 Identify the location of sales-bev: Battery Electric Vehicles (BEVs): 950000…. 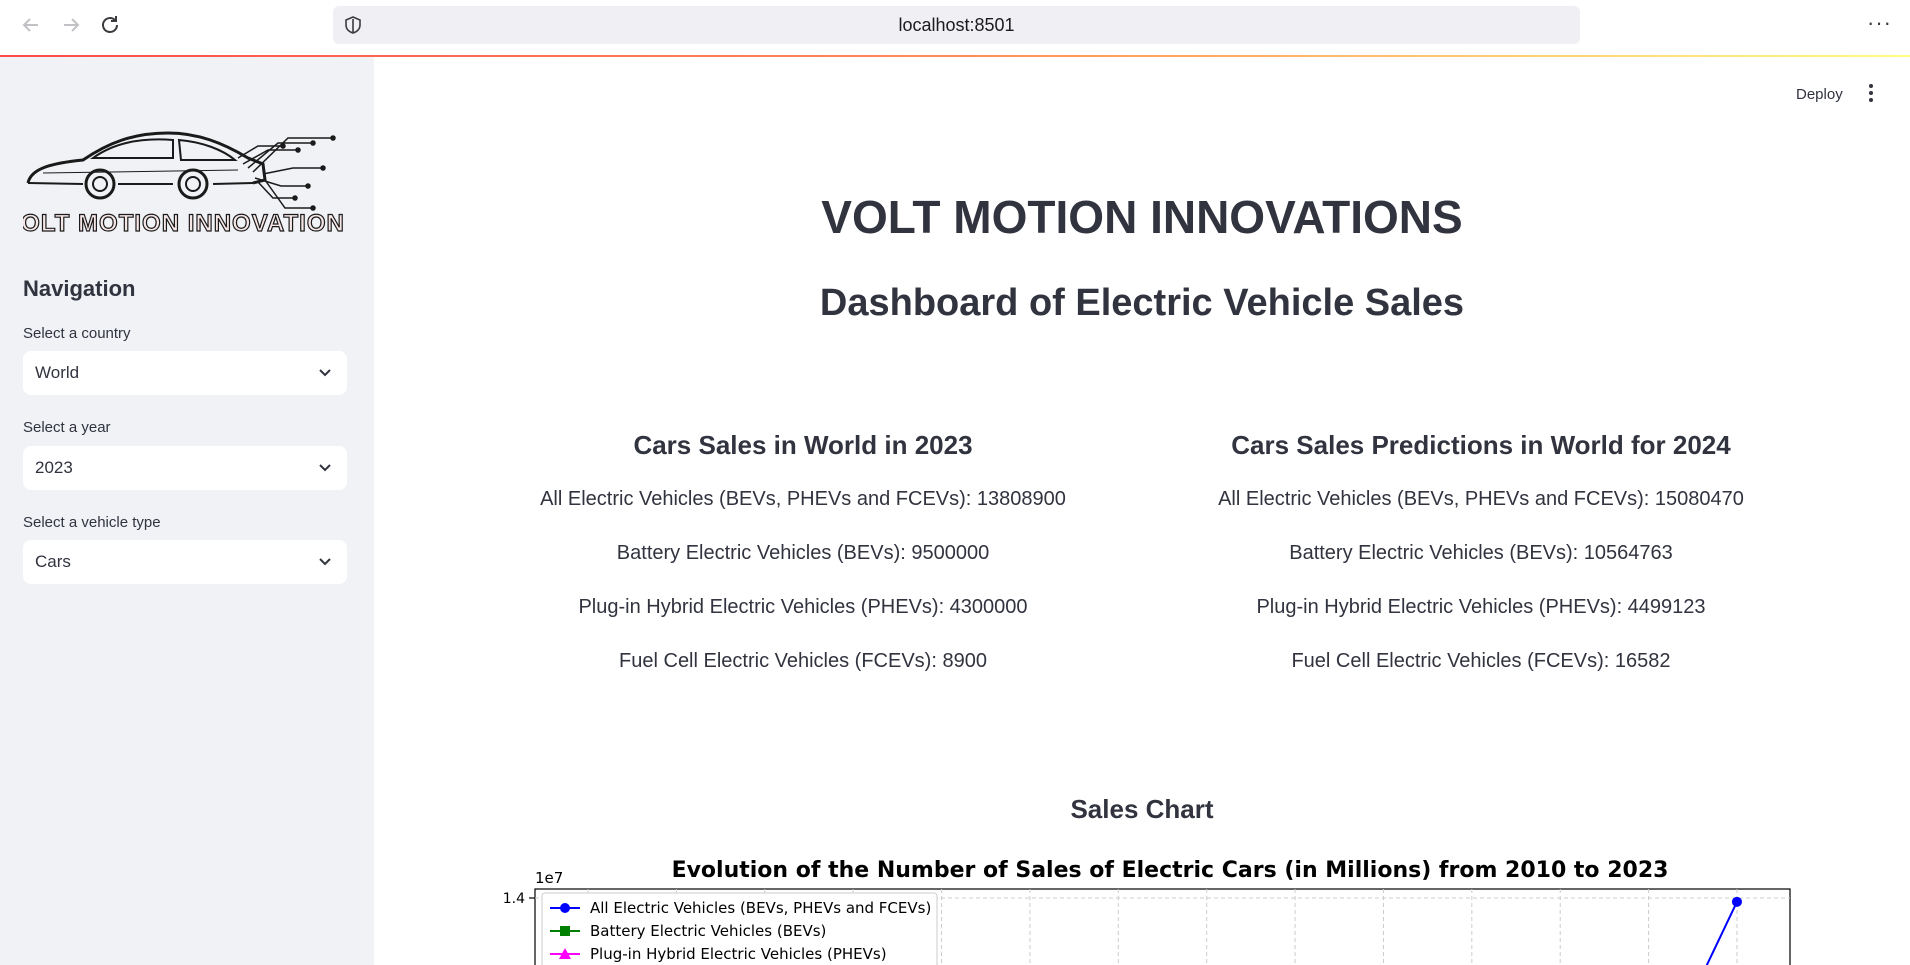
(803, 553).